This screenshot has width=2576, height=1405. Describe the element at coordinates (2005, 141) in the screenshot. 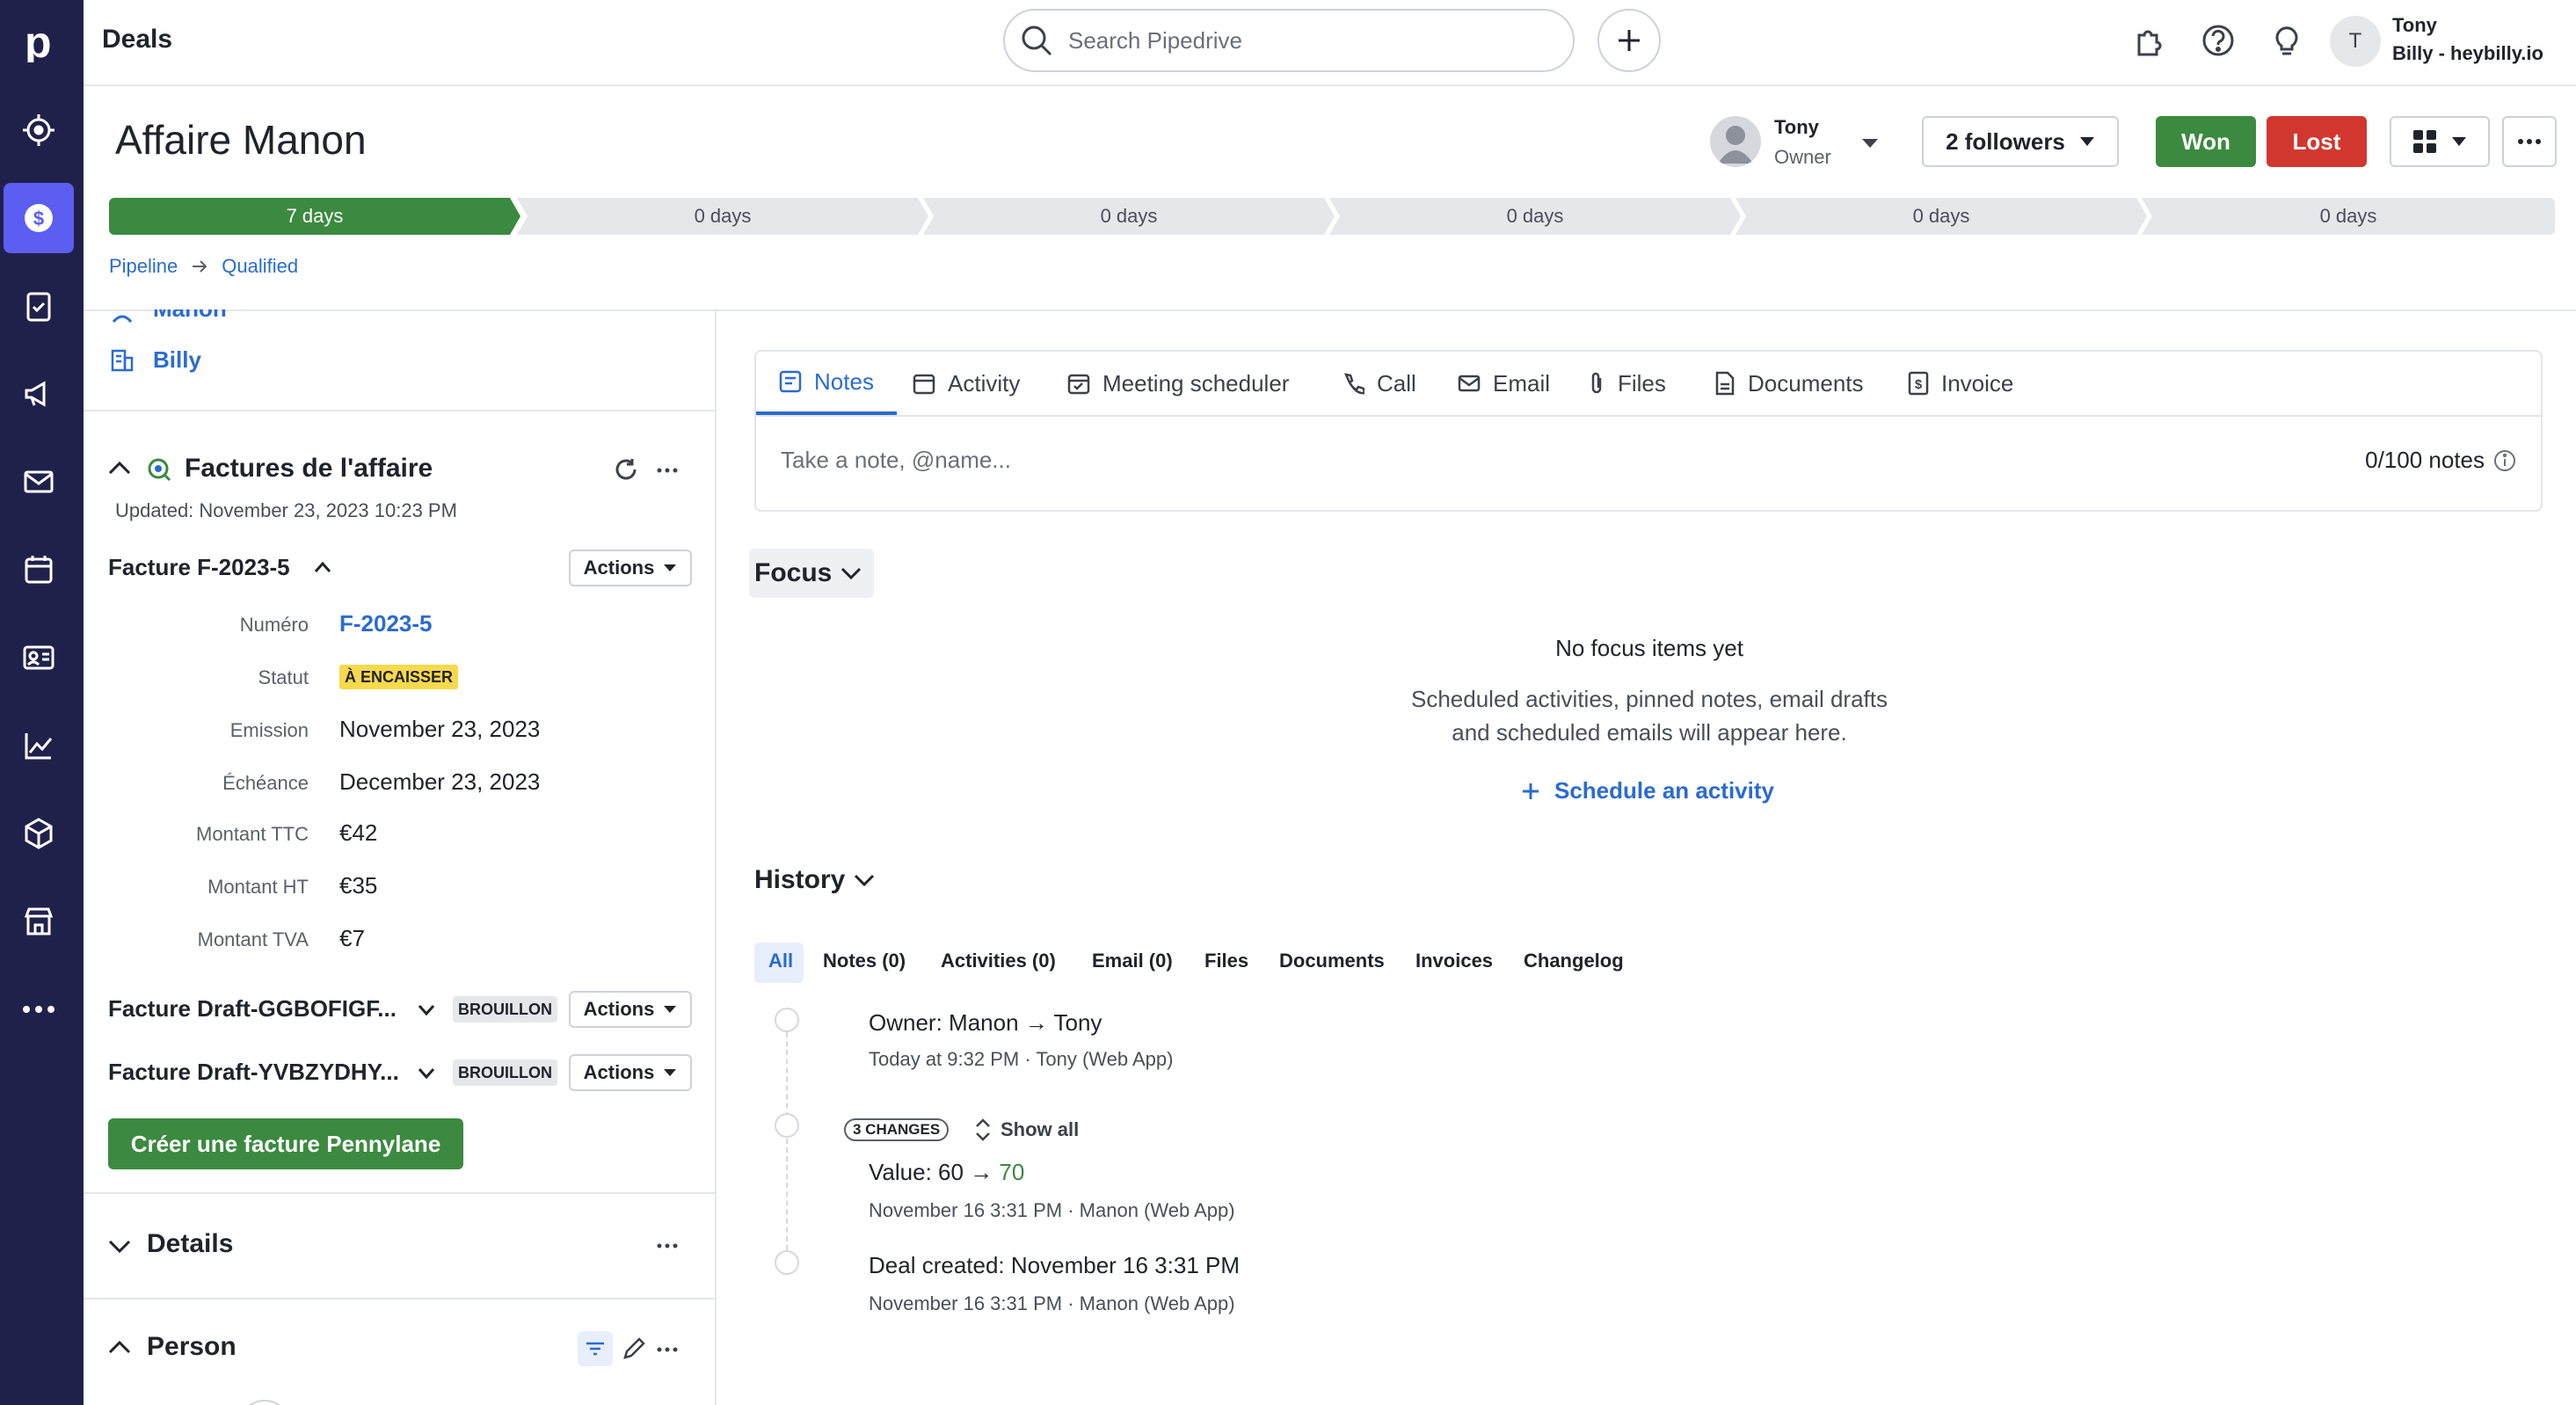

I see `followers-label: 2 followers` at that location.